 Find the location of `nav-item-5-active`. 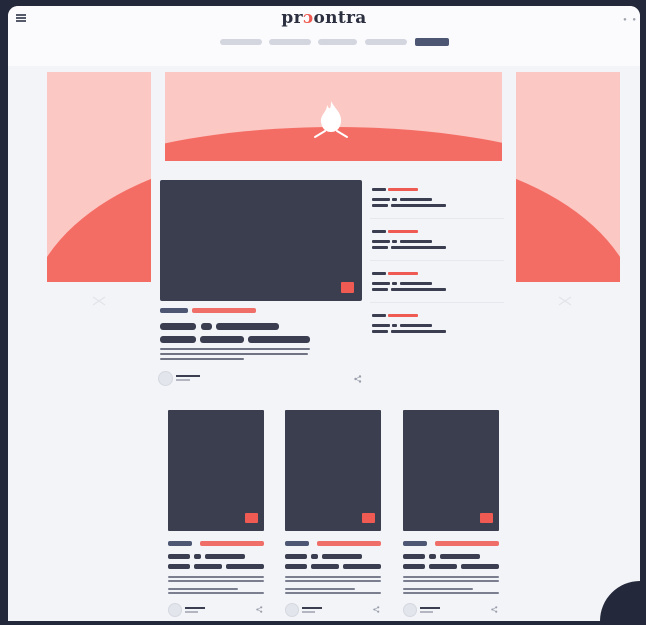

nav-item-5-active is located at coordinates (432, 42).